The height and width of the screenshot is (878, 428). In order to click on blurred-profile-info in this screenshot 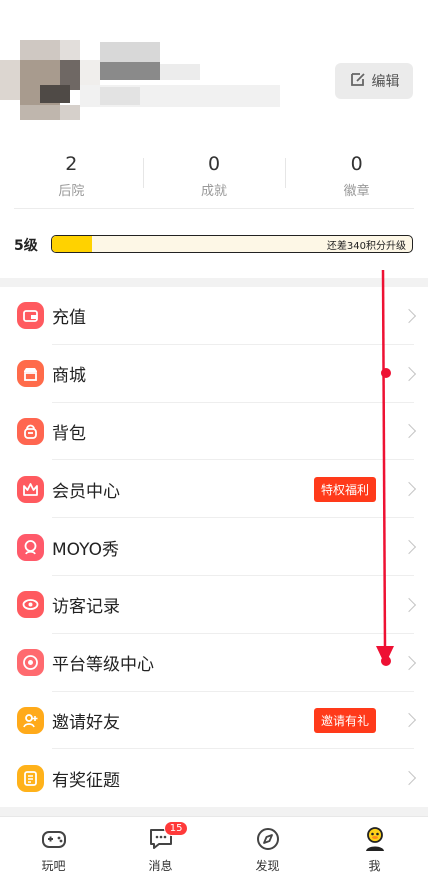, I will do `click(150, 80)`.